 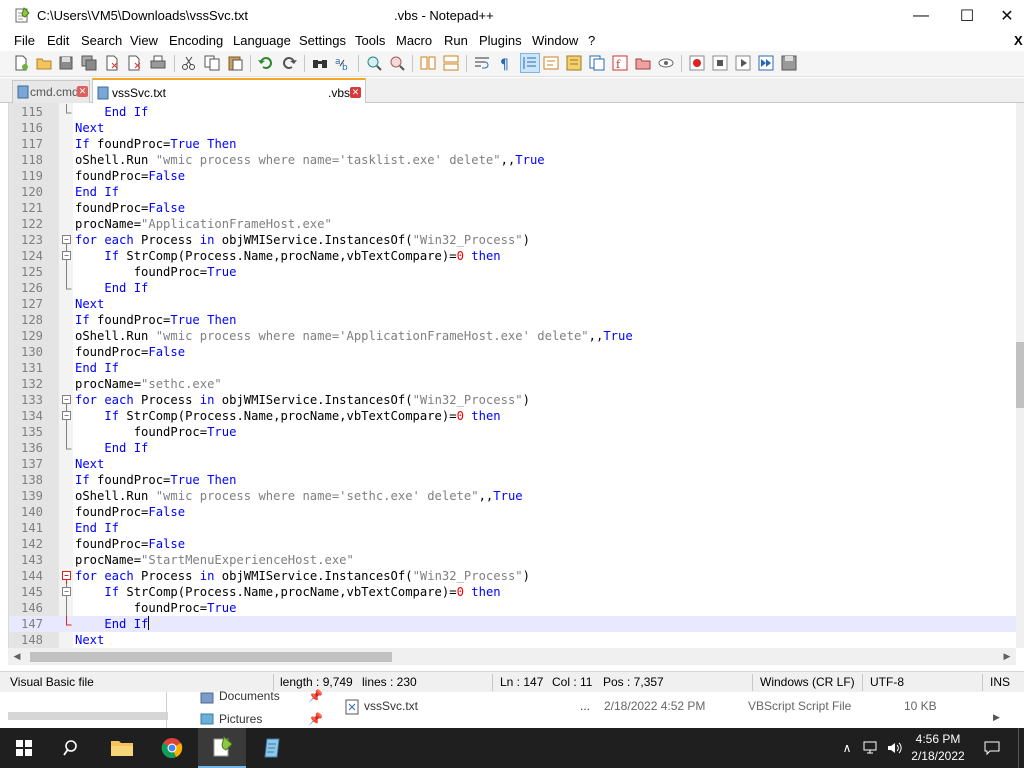 What do you see at coordinates (967, 15) in the screenshot?
I see `maximize-button: ☐` at bounding box center [967, 15].